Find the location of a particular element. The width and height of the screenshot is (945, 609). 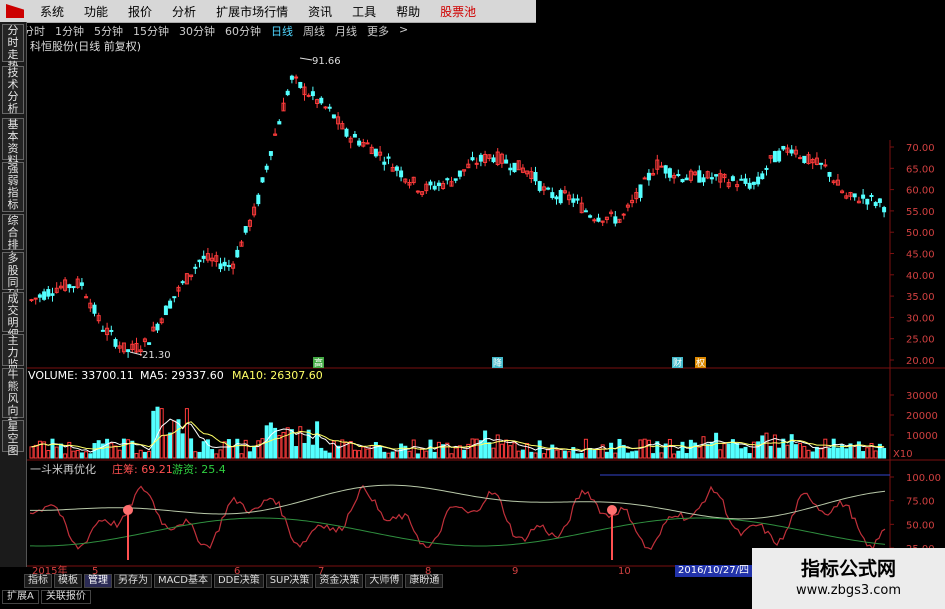

tf-daily: 日线 is located at coordinates (282, 30).